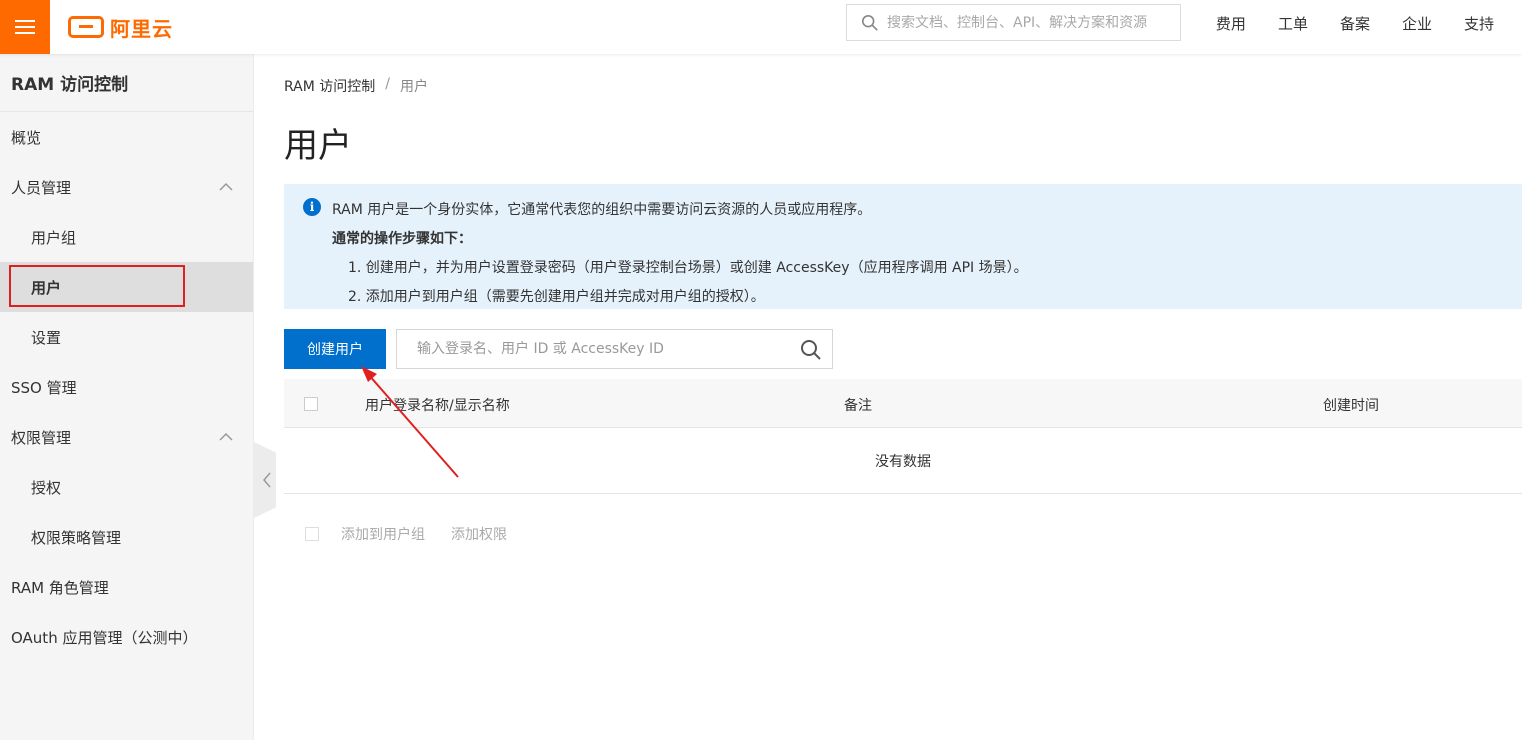  Describe the element at coordinates (602, 349) in the screenshot. I see `user-search-input` at that location.